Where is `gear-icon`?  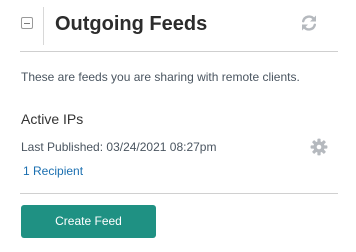 gear-icon is located at coordinates (319, 147).